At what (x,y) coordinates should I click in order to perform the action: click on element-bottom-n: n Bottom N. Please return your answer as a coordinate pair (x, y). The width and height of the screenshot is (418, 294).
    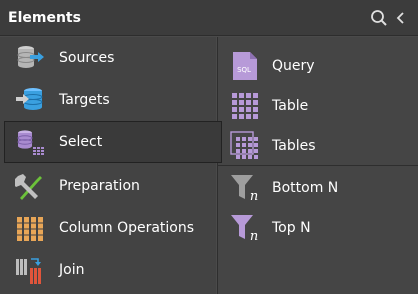
    Looking at the image, I should click on (317, 188).